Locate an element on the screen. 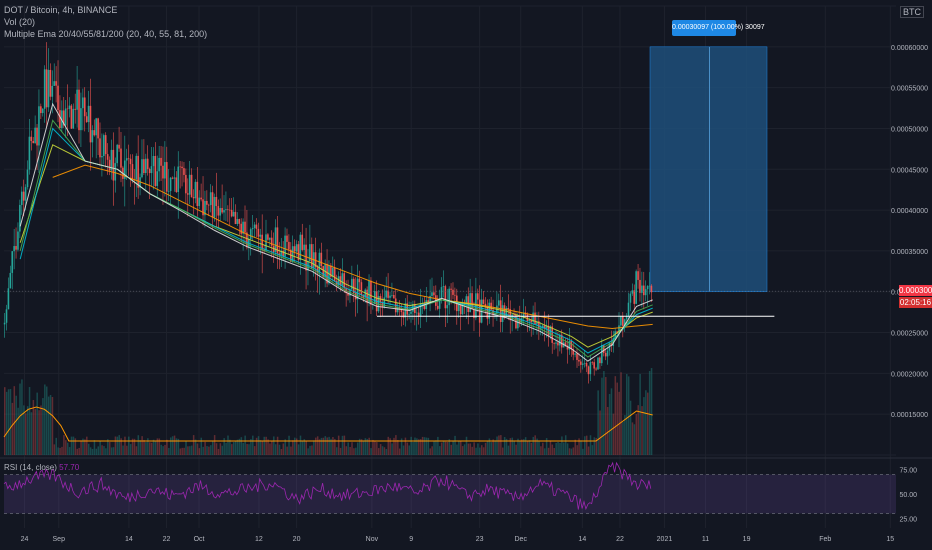 The width and height of the screenshot is (932, 550). rsi-legend: RSI (14, close) 57.70 is located at coordinates (41, 467).